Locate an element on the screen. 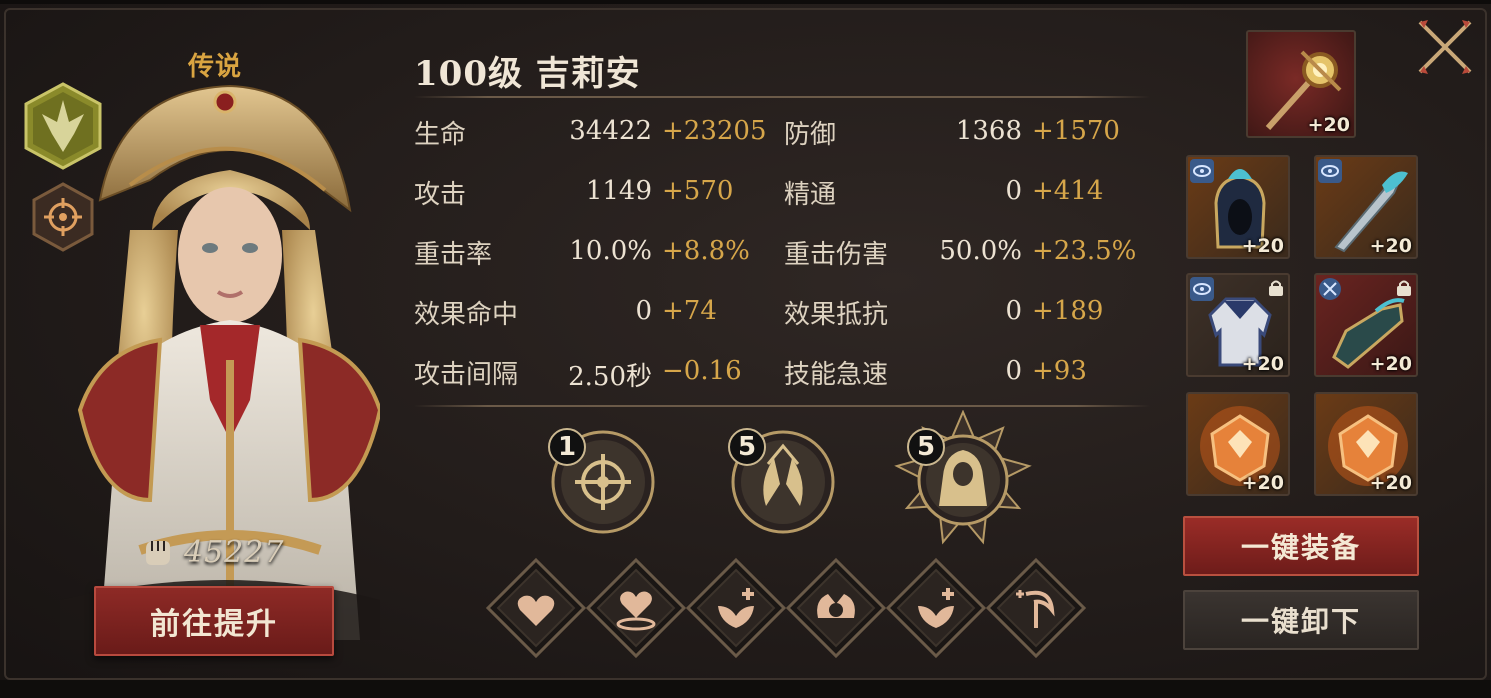 The image size is (1491, 698). hero-name: 100级 吉莉安 is located at coordinates (527, 74).